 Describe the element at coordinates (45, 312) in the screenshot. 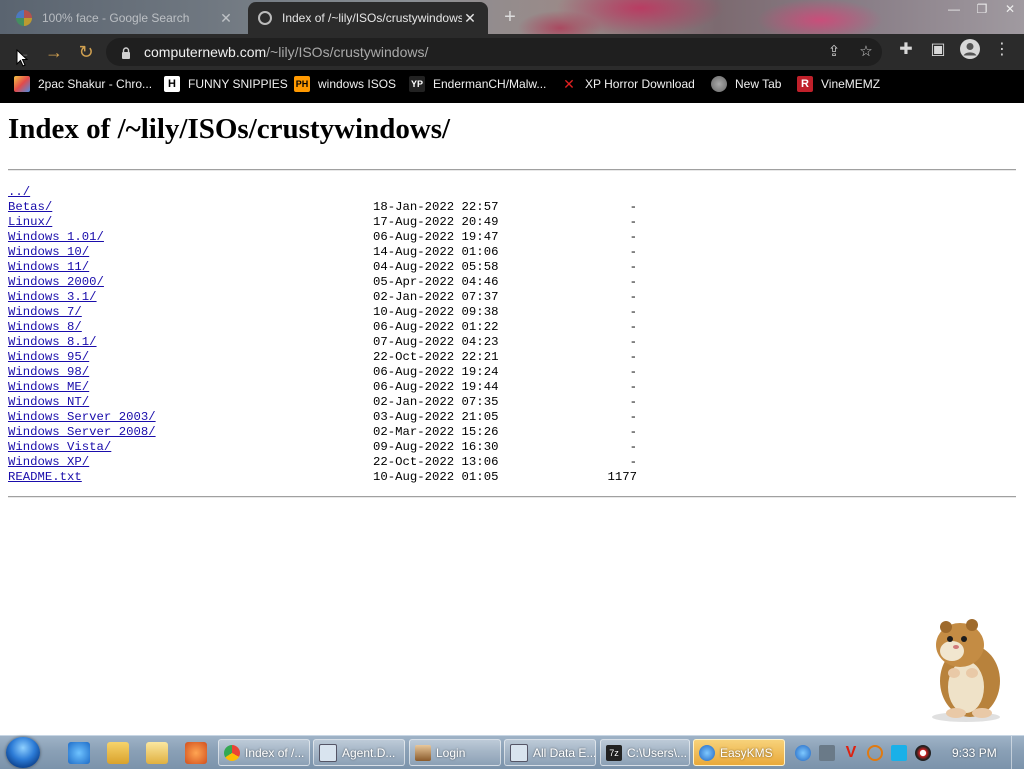

I see `entry-link: Windows 7/` at that location.